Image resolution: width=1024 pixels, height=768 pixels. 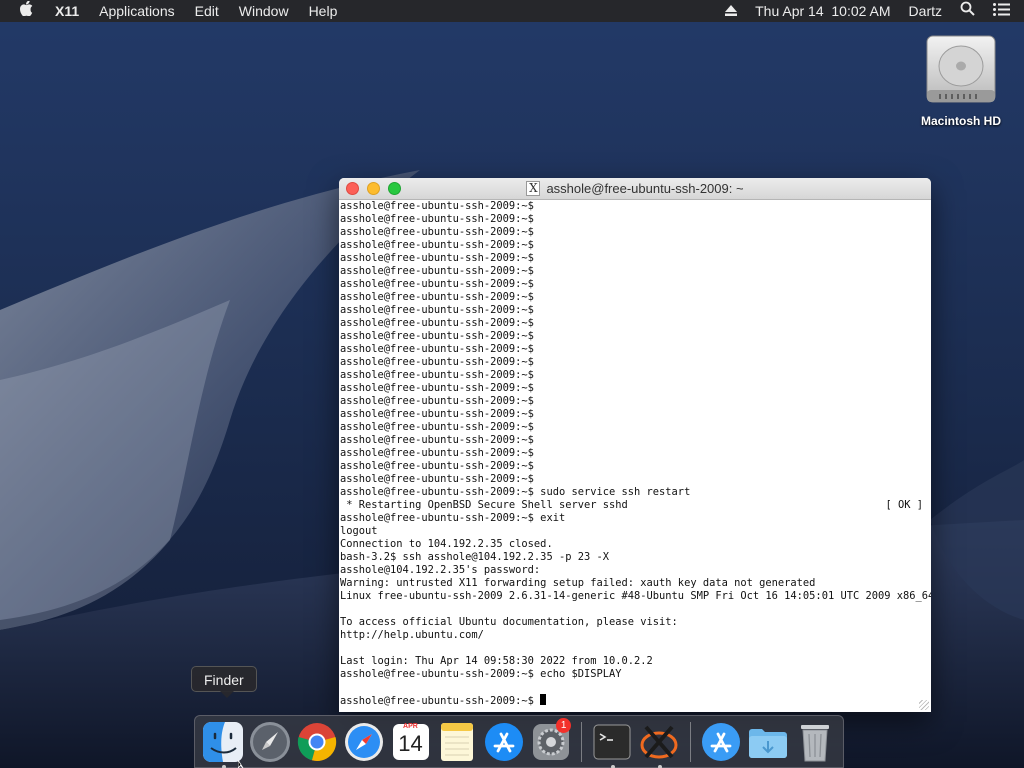 What do you see at coordinates (635, 570) in the screenshot?
I see `terminal-line: asshole@104.192.2.35's password:` at bounding box center [635, 570].